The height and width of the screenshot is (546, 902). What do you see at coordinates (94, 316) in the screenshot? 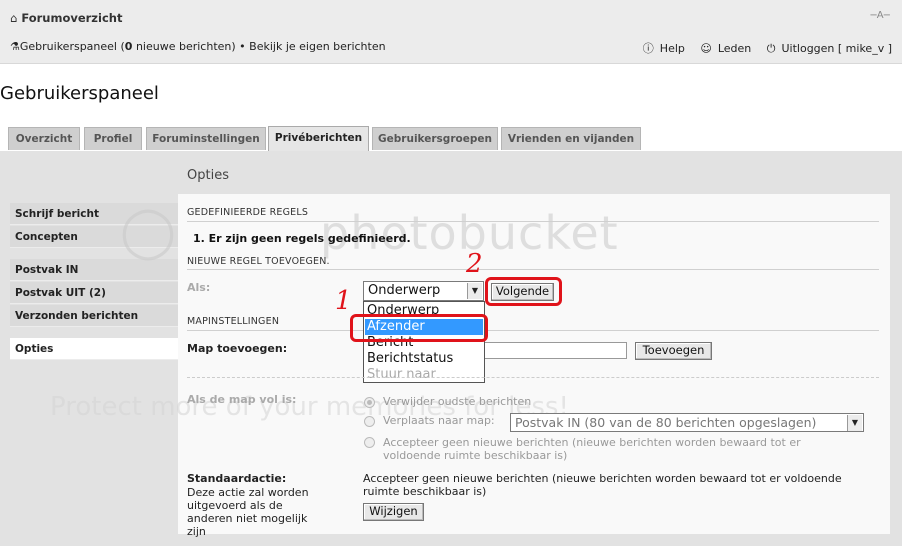
I see `sidebar-item-verzonden: Verzonden berichten` at bounding box center [94, 316].